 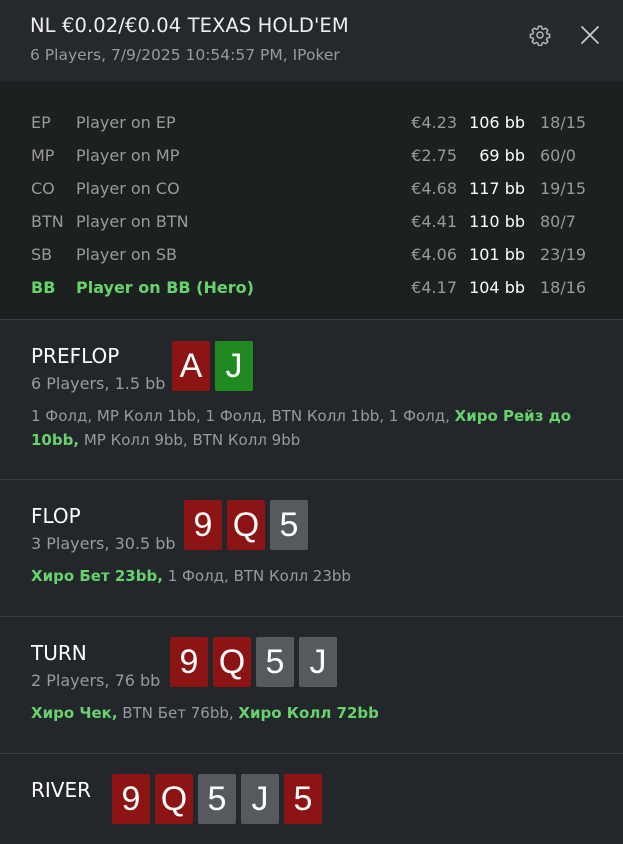 What do you see at coordinates (75, 356) in the screenshot?
I see `street-name: PREFLOP` at bounding box center [75, 356].